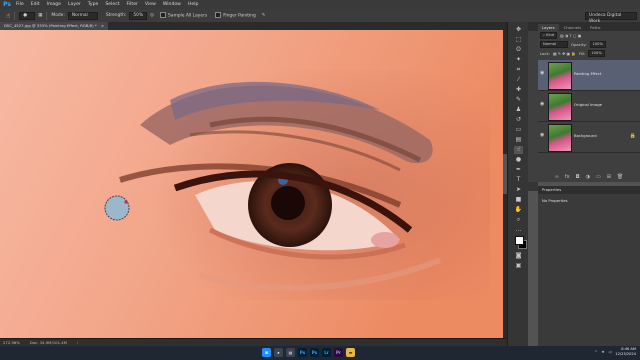 This screenshot has width=640, height=360. What do you see at coordinates (74, 4) in the screenshot?
I see `menu-layer: Layer` at bounding box center [74, 4].